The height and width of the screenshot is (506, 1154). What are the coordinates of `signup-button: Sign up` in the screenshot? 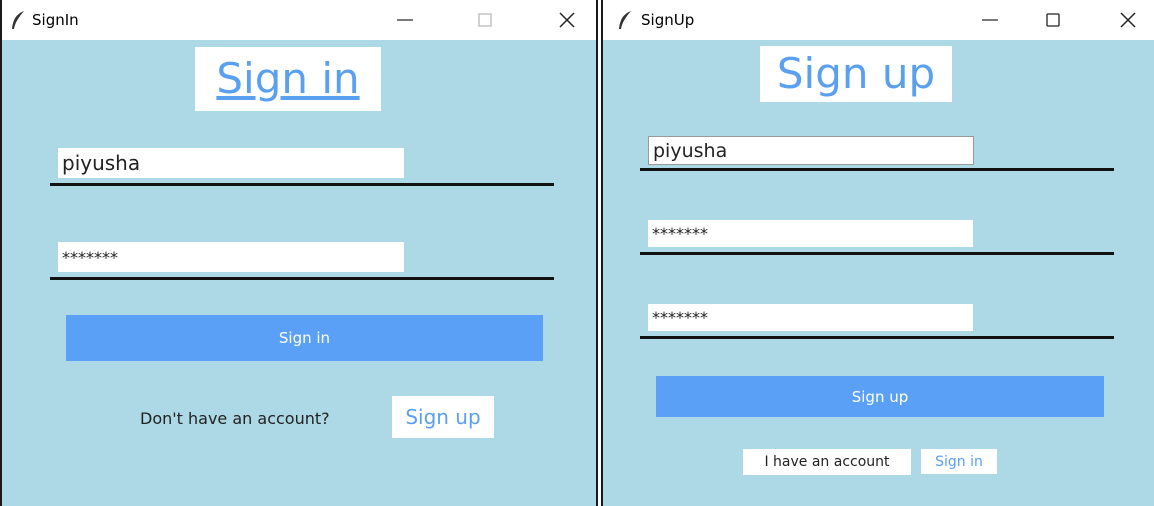 It's located at (880, 396).